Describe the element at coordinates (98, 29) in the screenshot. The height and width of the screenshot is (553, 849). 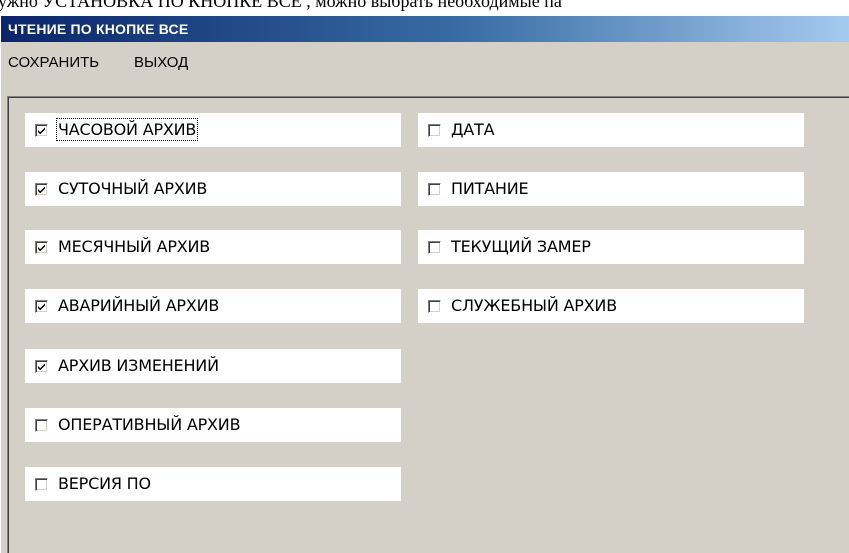
I see `window-title: ЧТЕНИЕ ПО КНОПКЕ ВСЕ` at that location.